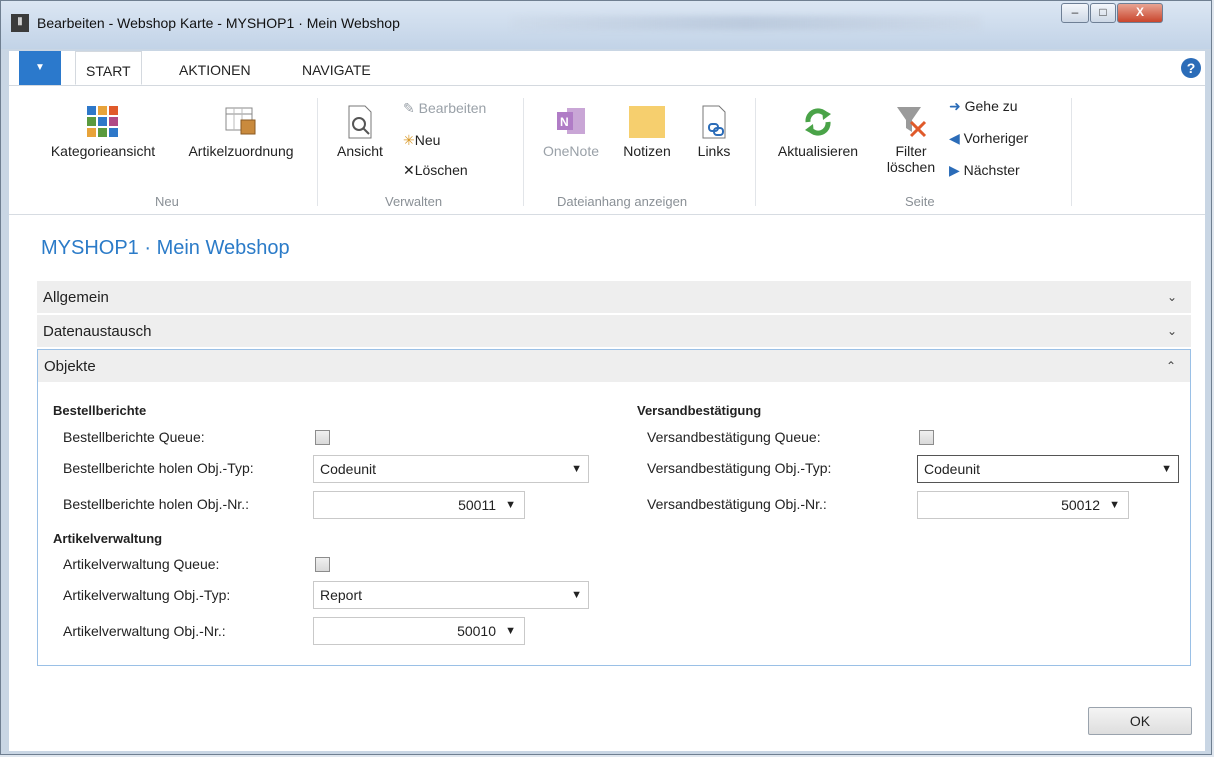 The width and height of the screenshot is (1214, 757). I want to click on ansicht-label: Ansicht, so click(360, 151).